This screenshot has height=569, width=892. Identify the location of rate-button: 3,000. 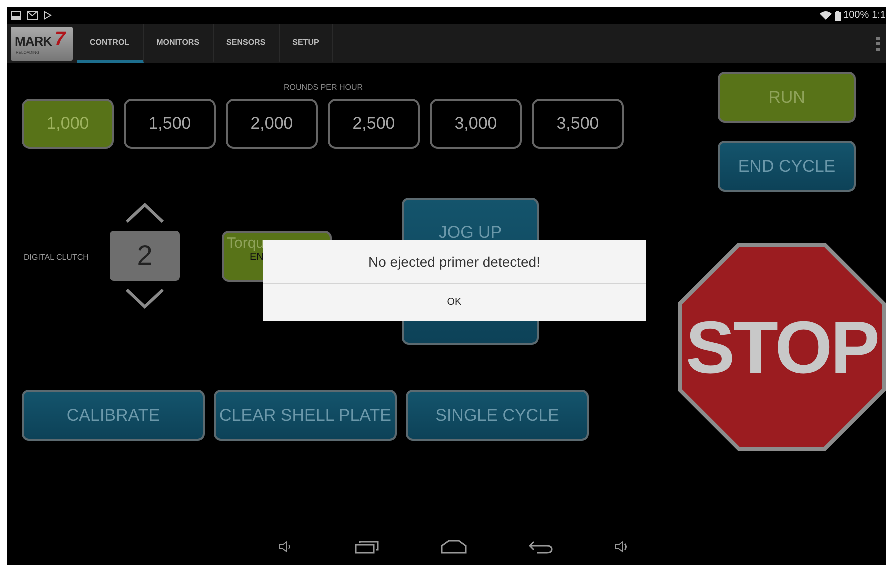
(476, 124).